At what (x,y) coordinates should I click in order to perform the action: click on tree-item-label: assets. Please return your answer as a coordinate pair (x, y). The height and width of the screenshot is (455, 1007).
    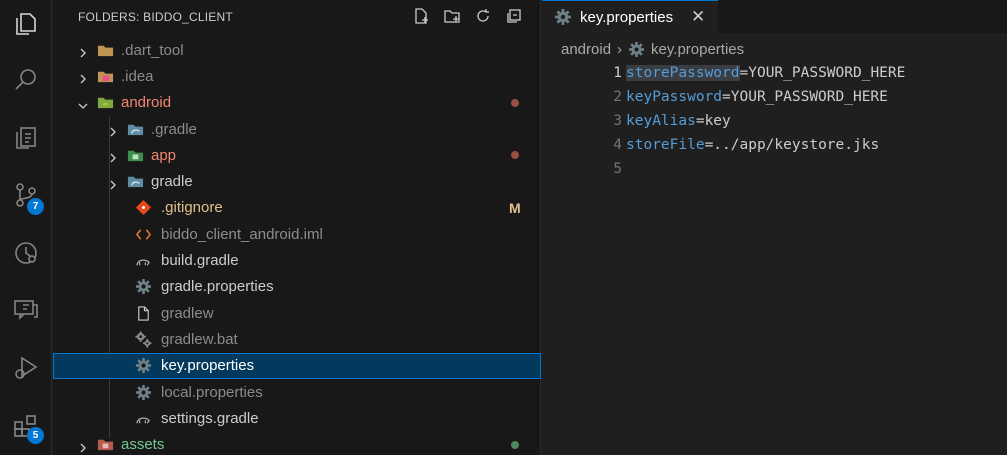
    Looking at the image, I should click on (143, 445).